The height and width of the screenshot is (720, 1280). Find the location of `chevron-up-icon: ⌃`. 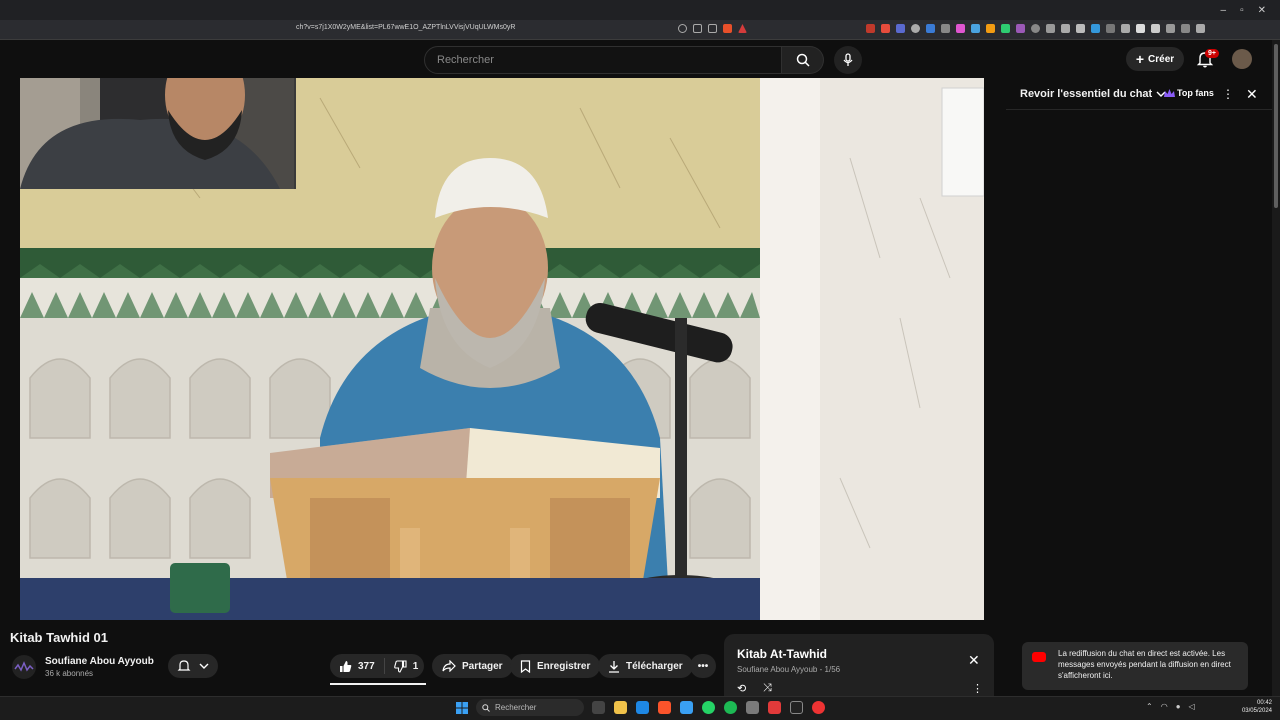

chevron-up-icon: ⌃ is located at coordinates (1149, 706).